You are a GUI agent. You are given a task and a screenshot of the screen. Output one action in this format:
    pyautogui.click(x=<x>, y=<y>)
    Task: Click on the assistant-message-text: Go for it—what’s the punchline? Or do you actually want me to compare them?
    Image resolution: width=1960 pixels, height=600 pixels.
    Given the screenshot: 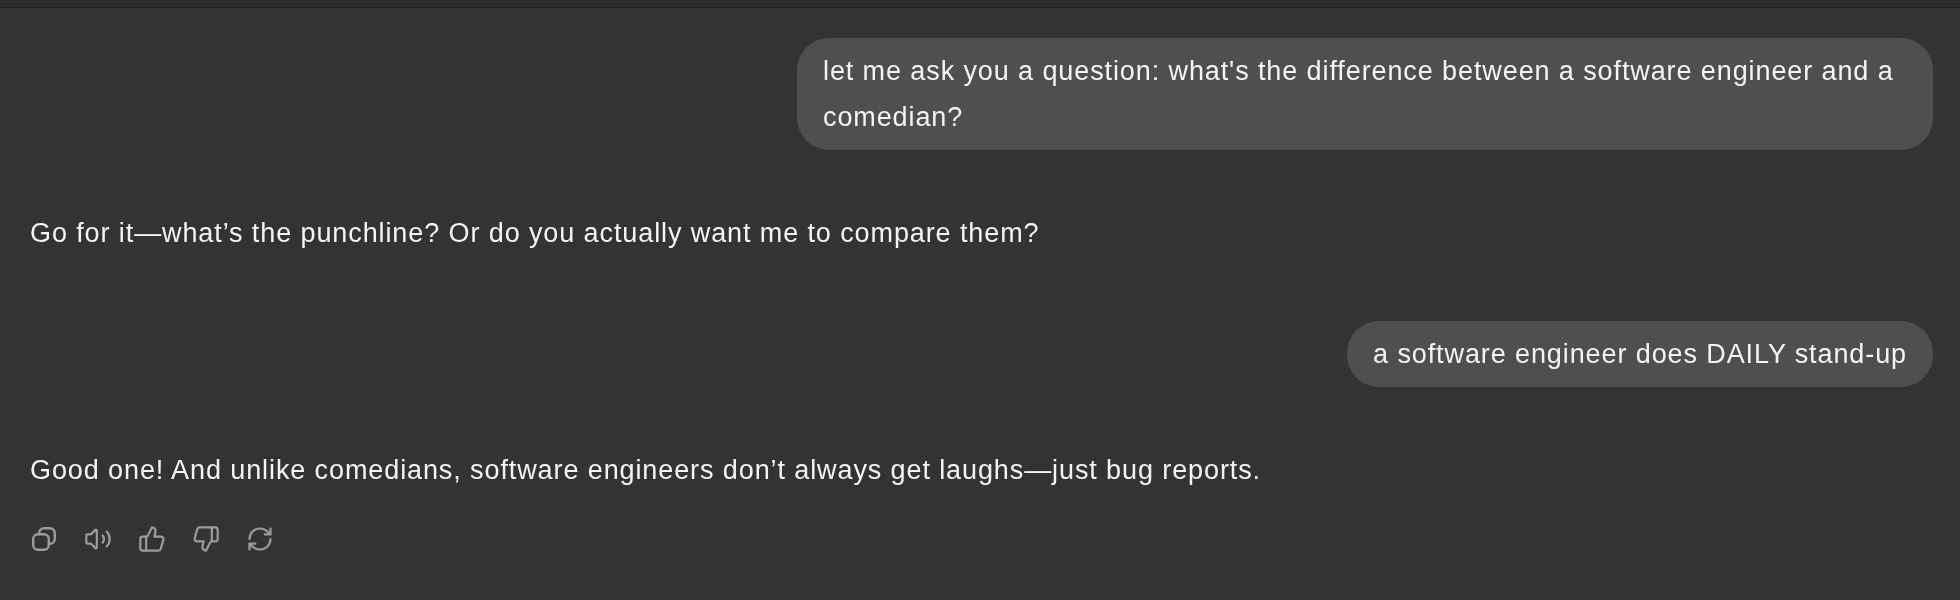 What is the action you would take?
    pyautogui.click(x=535, y=233)
    